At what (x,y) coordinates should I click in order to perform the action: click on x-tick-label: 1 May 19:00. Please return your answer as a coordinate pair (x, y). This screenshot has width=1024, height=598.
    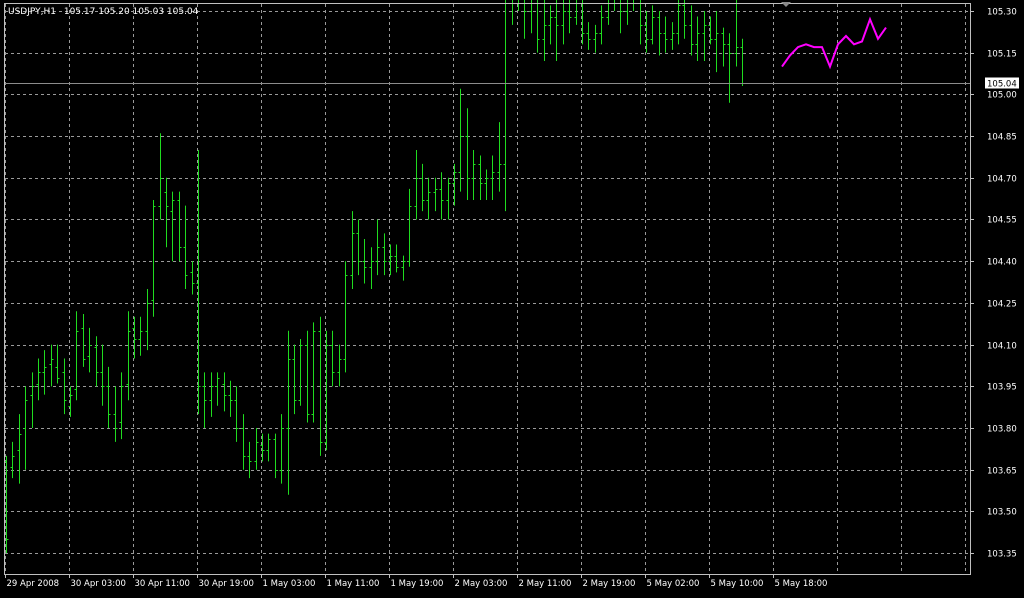
    Looking at the image, I should click on (417, 584).